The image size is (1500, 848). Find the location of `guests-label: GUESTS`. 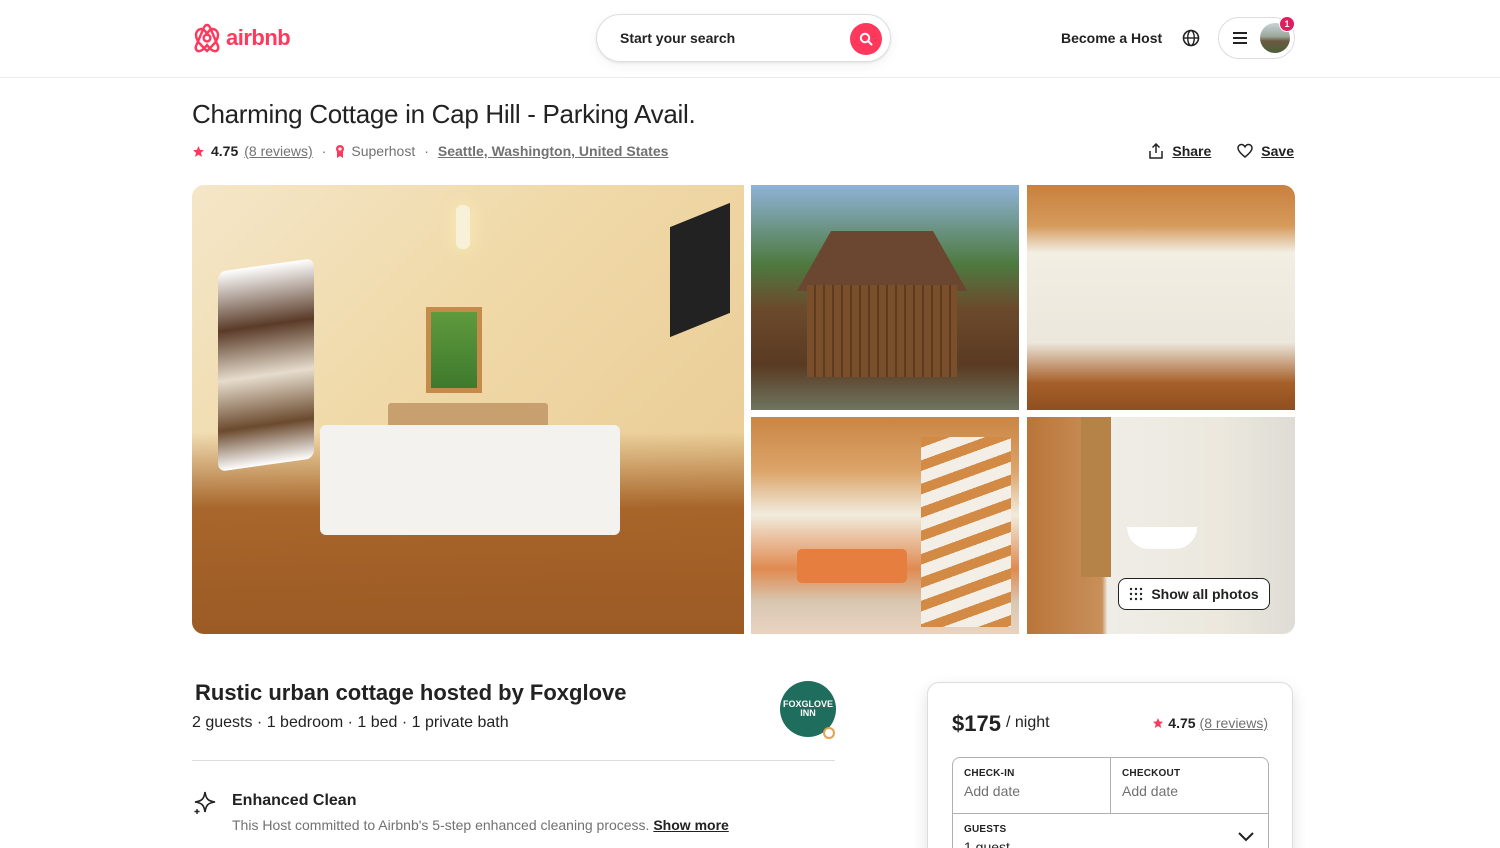

guests-label: GUESTS is located at coordinates (985, 829).